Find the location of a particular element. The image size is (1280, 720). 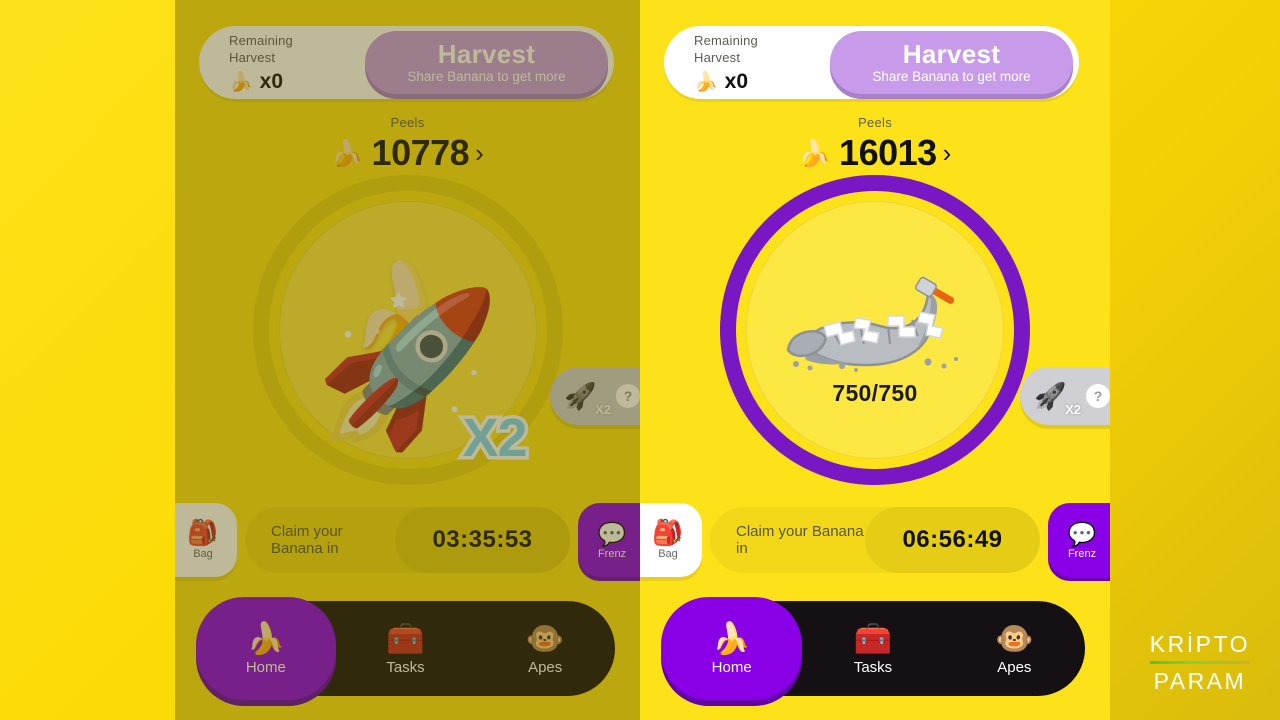

peels-counter: Peels 🍌 16013 › is located at coordinates (875, 144).